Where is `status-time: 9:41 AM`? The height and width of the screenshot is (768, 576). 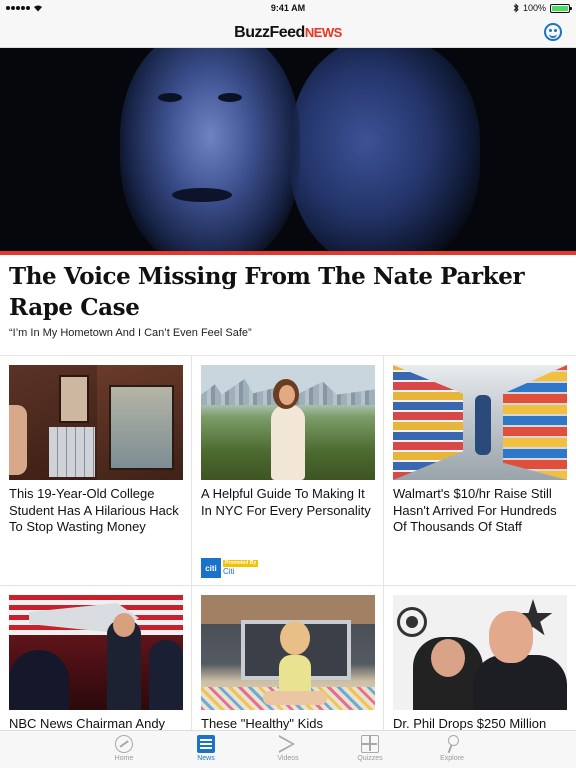 status-time: 9:41 AM is located at coordinates (288, 8).